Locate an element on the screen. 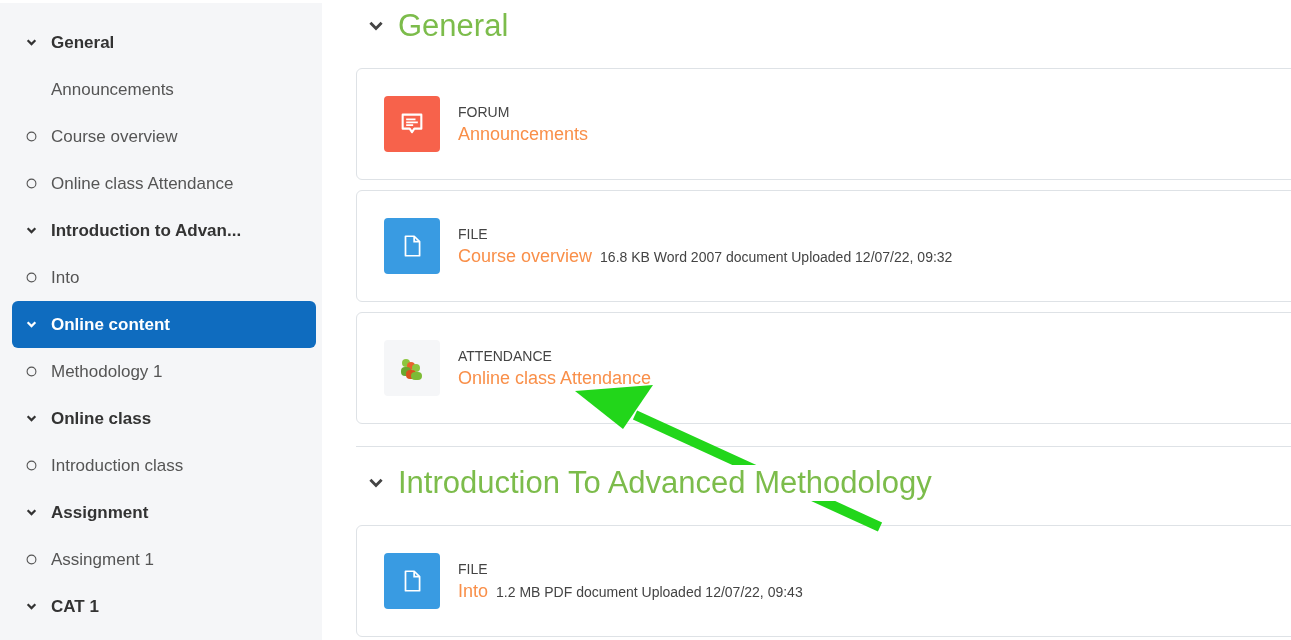 The height and width of the screenshot is (640, 1291). activity-type: ATTENDANCE is located at coordinates (505, 355).